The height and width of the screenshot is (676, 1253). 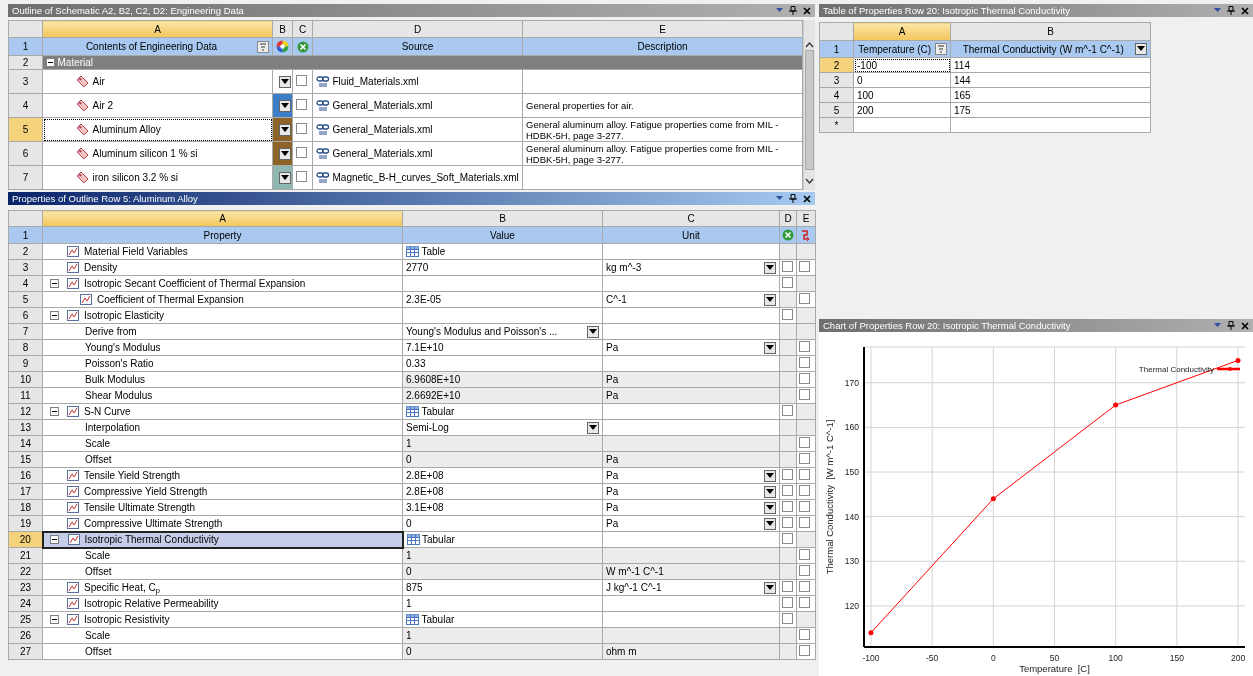 I want to click on table-cell: 144, so click(x=1050, y=80).